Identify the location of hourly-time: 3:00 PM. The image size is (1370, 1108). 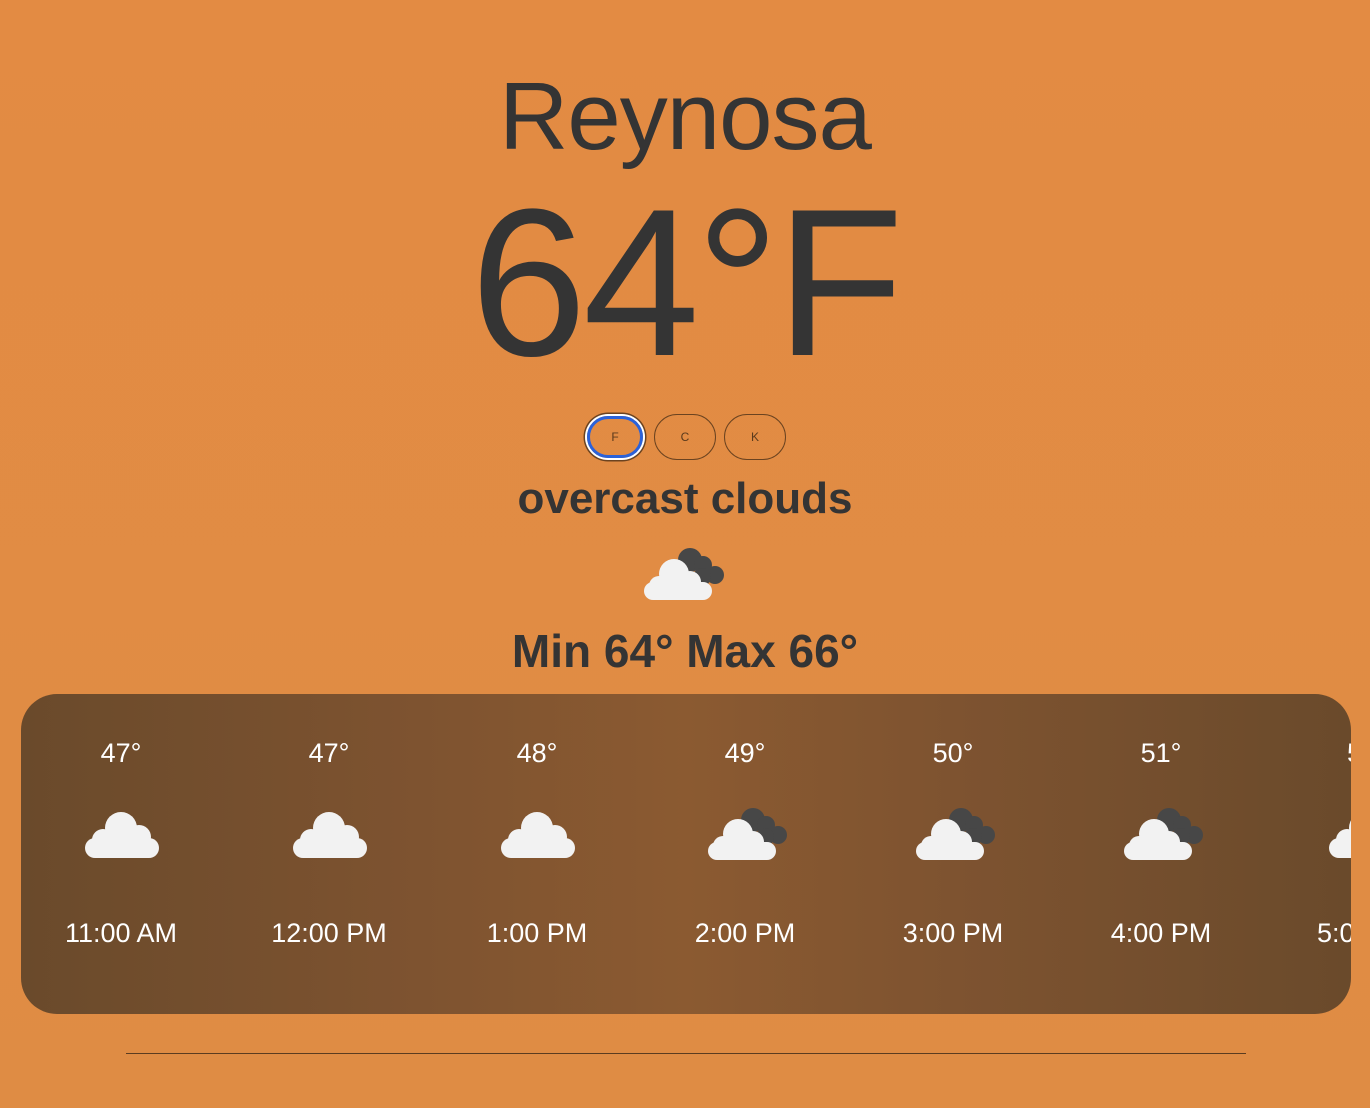
(953, 933).